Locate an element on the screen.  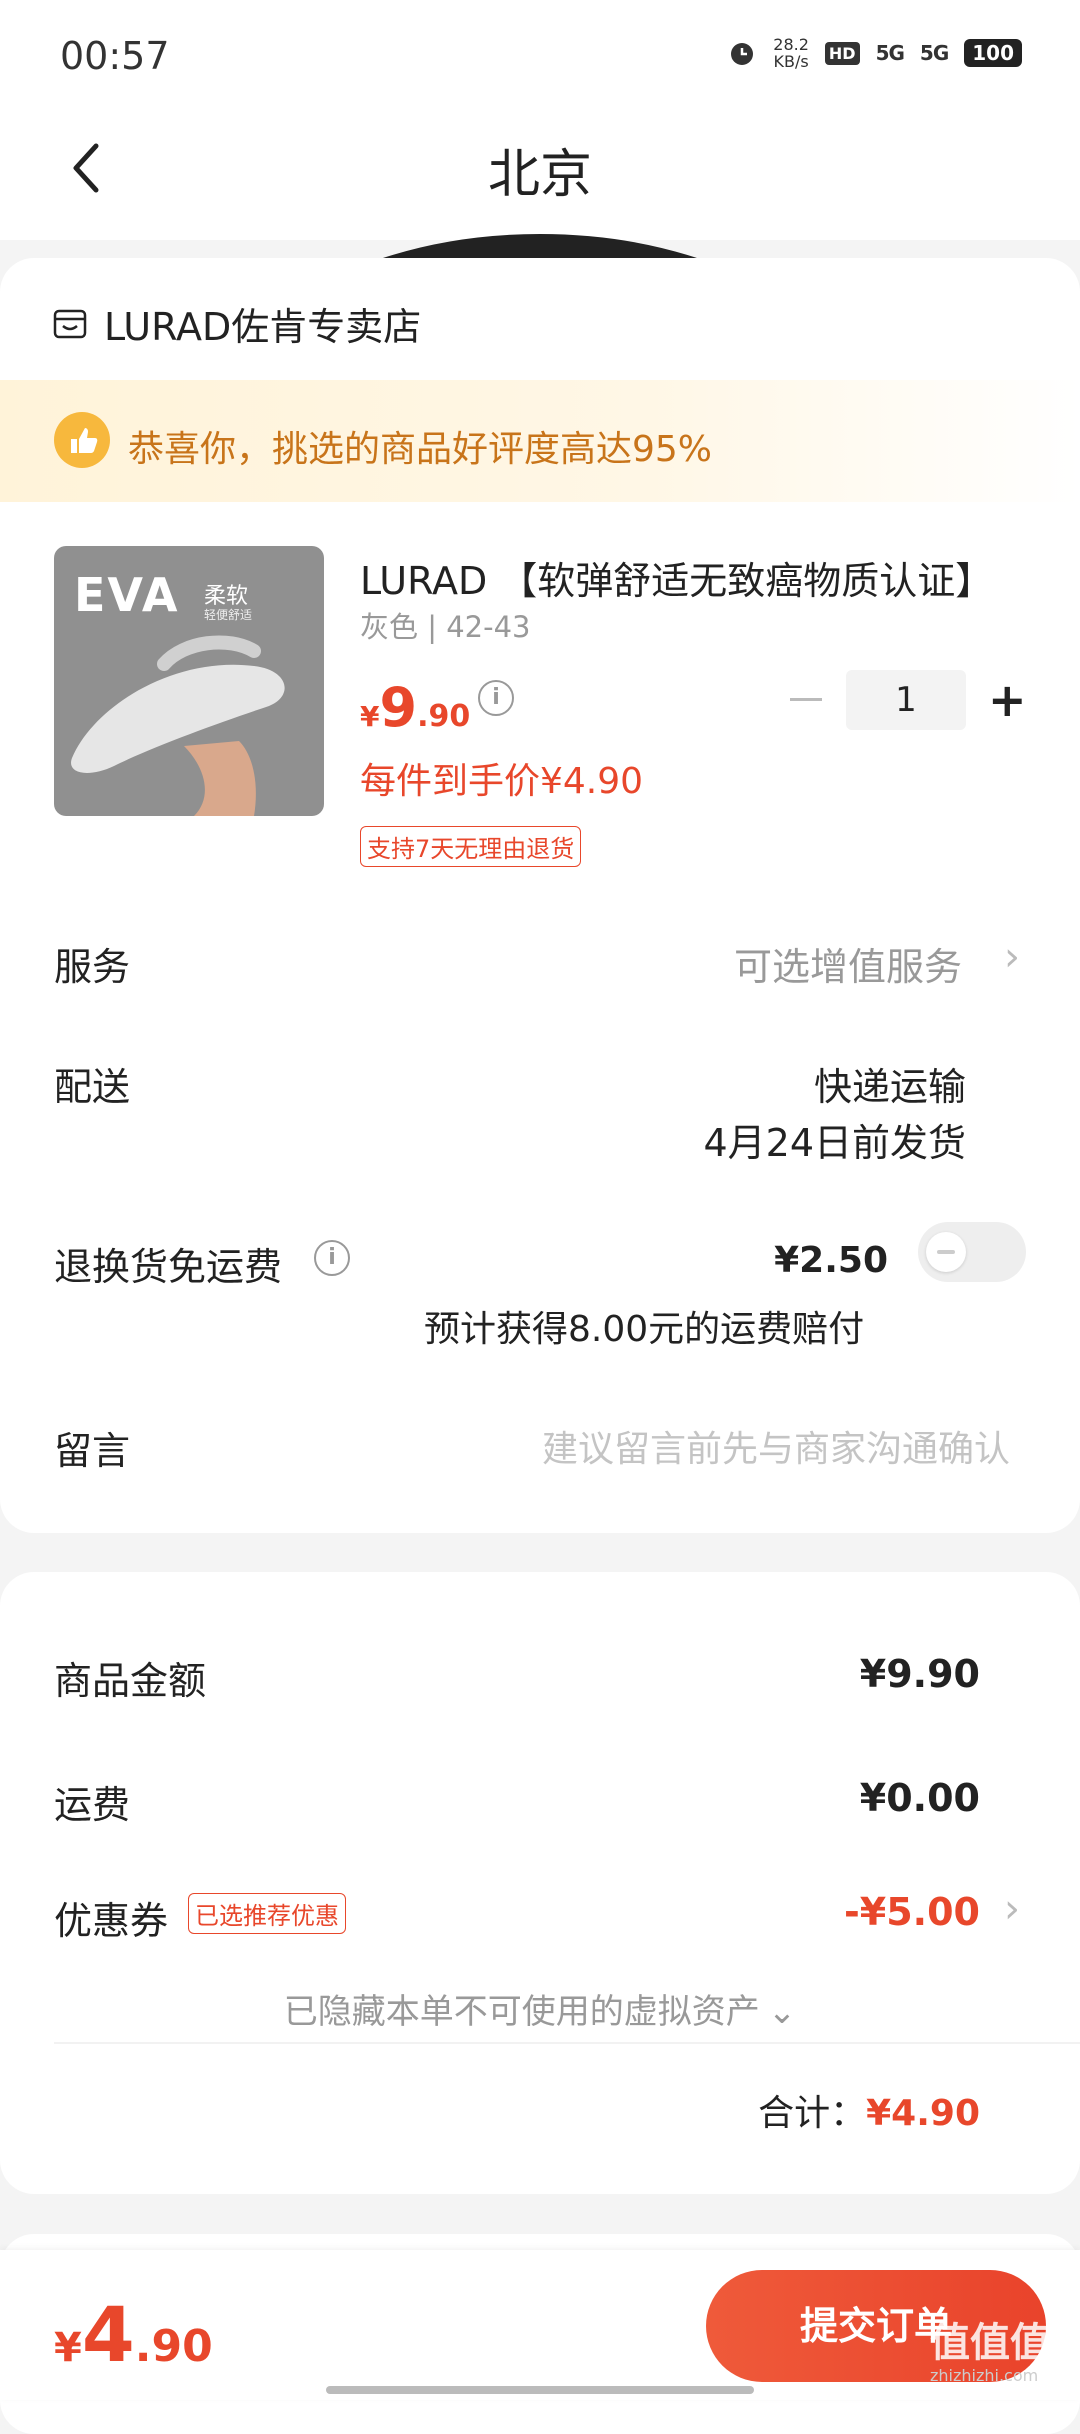
total-label: 合计： is located at coordinates (812, 2113).